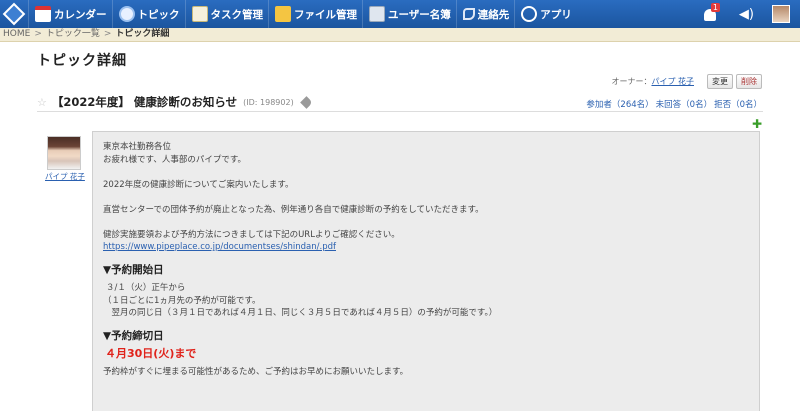 This screenshot has width=800, height=411. What do you see at coordinates (684, 105) in the screenshot?
I see `unanswered-link: 未回答（0名）` at bounding box center [684, 105].